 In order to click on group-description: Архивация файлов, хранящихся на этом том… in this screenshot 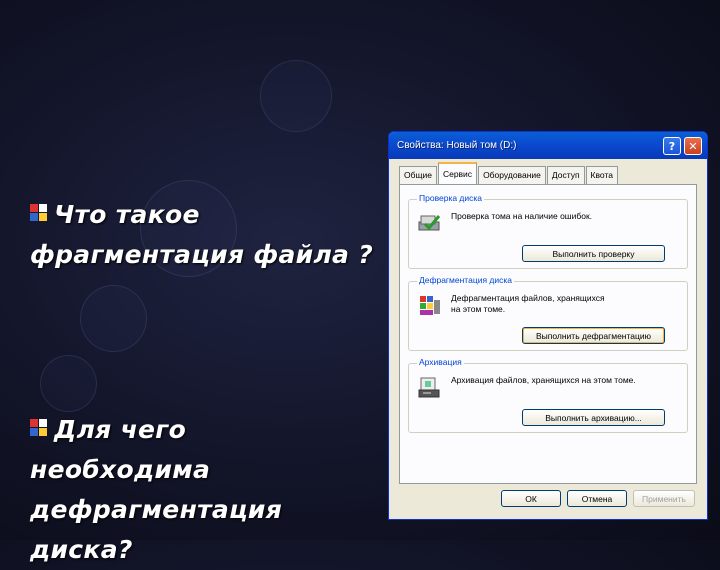, I will do `click(543, 380)`.